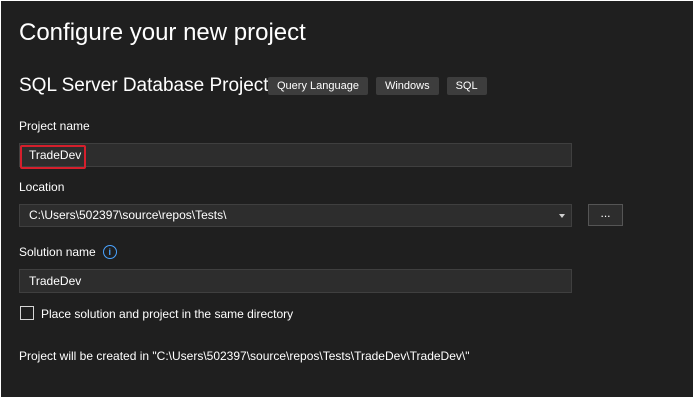 Image resolution: width=694 pixels, height=398 pixels. Describe the element at coordinates (109, 252) in the screenshot. I see `info-icon: i` at that location.